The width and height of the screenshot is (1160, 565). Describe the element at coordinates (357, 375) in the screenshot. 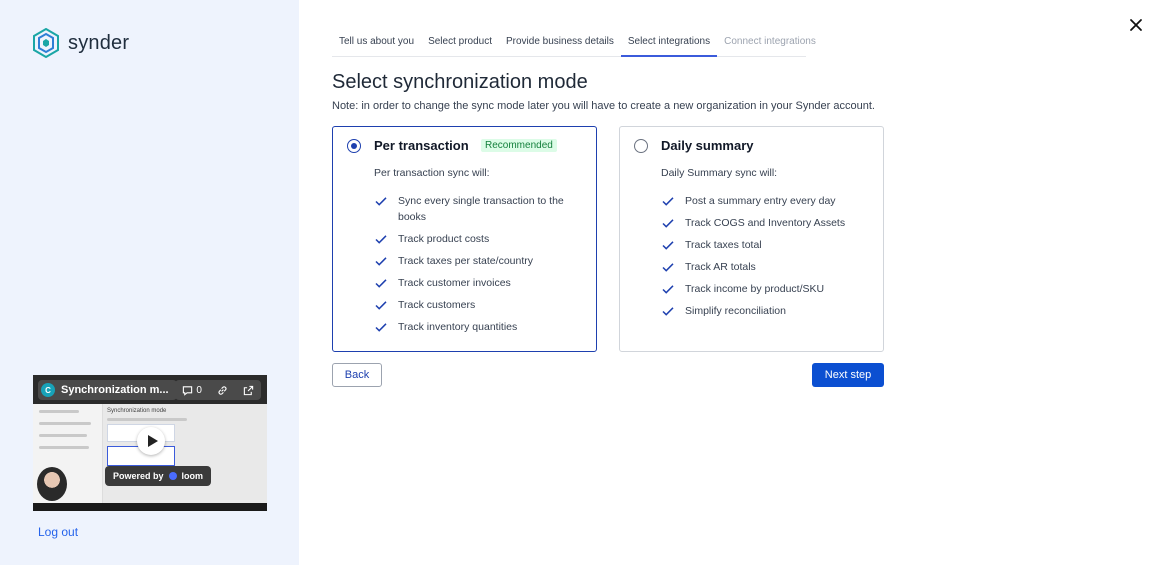

I see `back-button: Back` at that location.